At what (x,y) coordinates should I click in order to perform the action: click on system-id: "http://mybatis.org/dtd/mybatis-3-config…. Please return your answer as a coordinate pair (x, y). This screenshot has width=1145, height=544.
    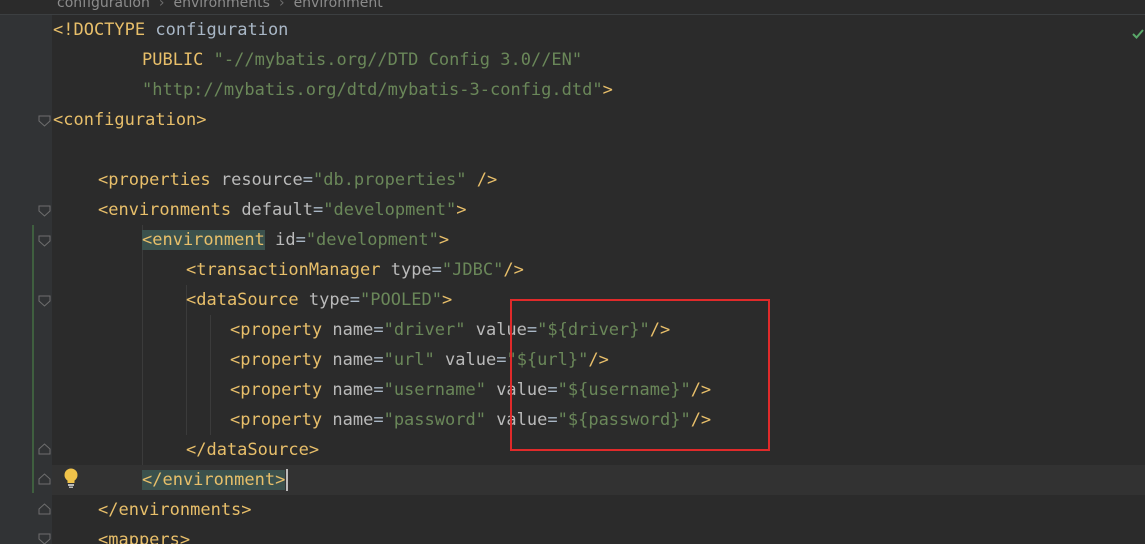
    Looking at the image, I should click on (372, 90).